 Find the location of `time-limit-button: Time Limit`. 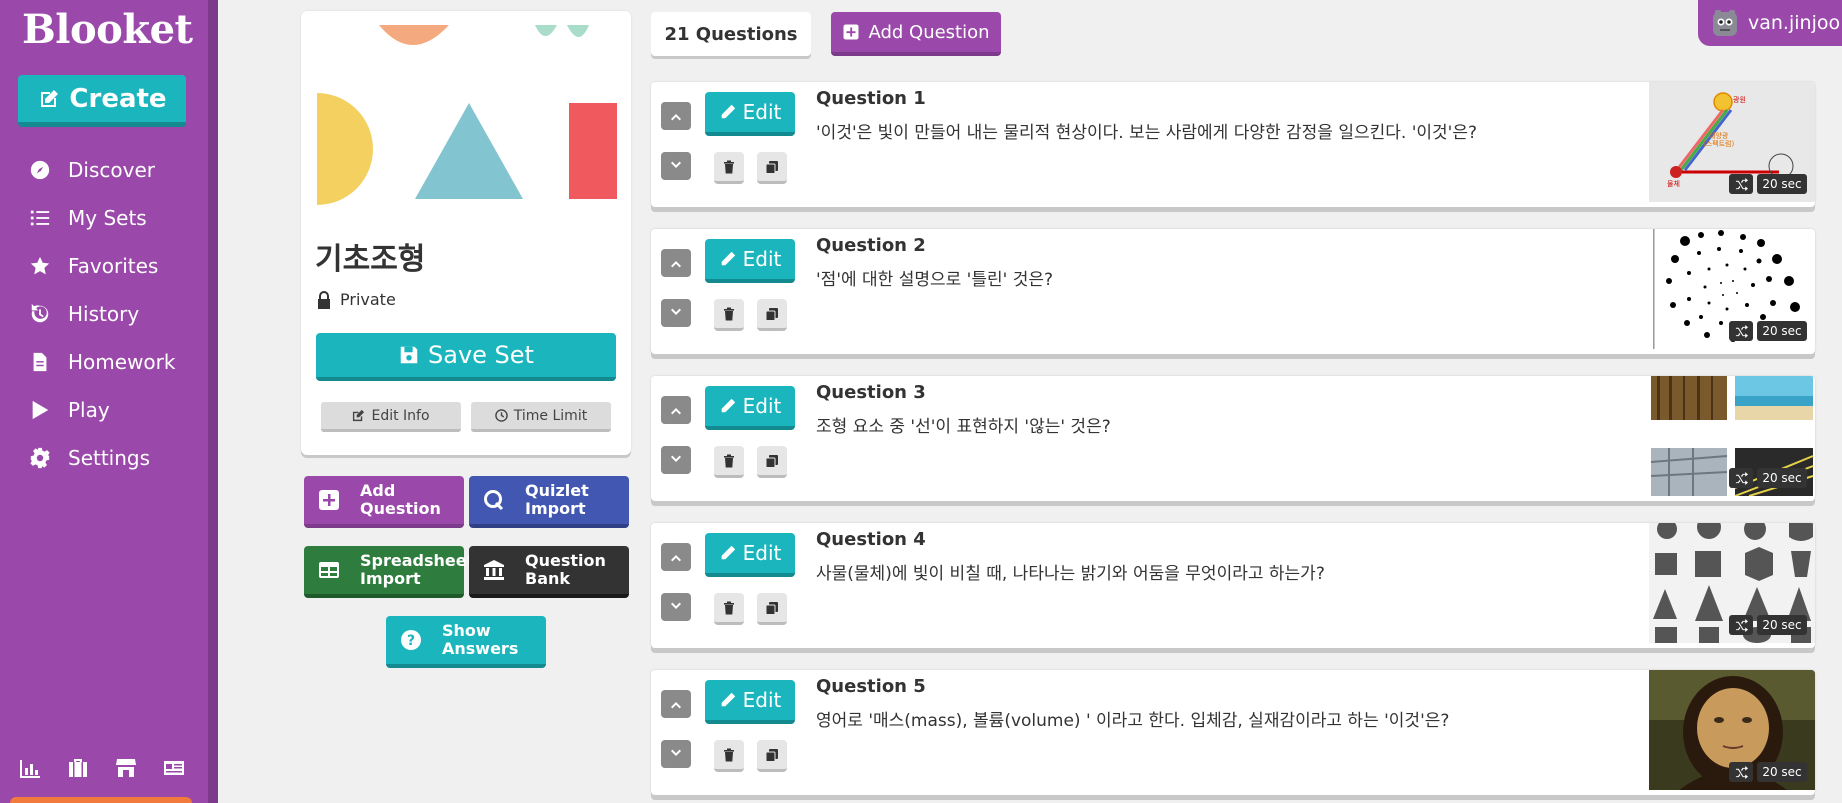

time-limit-button: Time Limit is located at coordinates (541, 417).